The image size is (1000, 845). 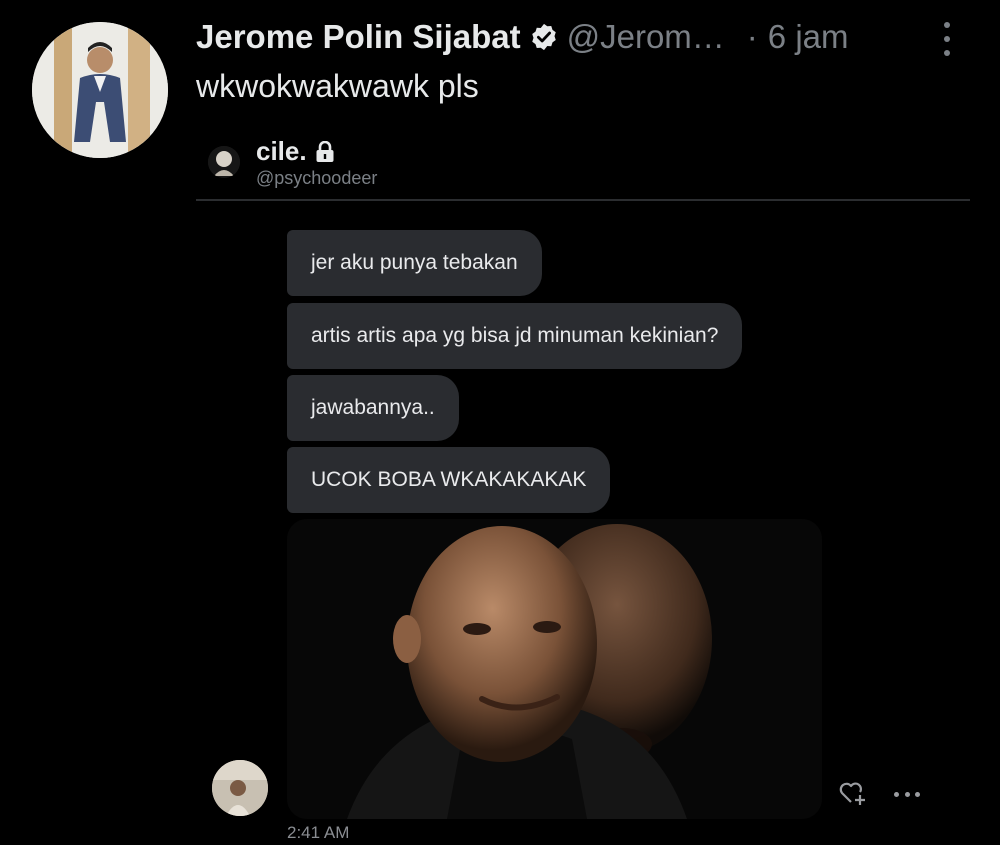 What do you see at coordinates (947, 39) in the screenshot?
I see `more-vertical-icon` at bounding box center [947, 39].